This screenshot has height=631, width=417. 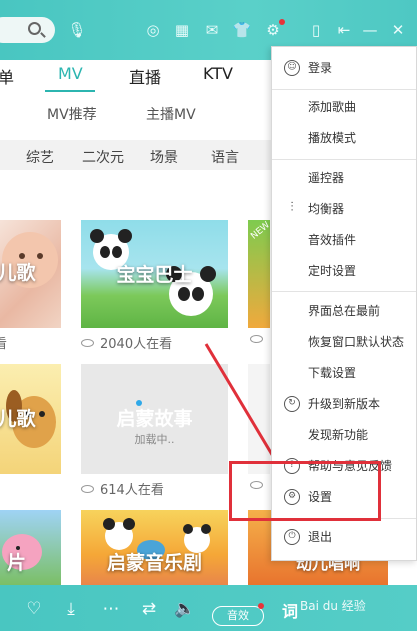 I want to click on menu-item-label: 发现新功能, so click(x=338, y=435).